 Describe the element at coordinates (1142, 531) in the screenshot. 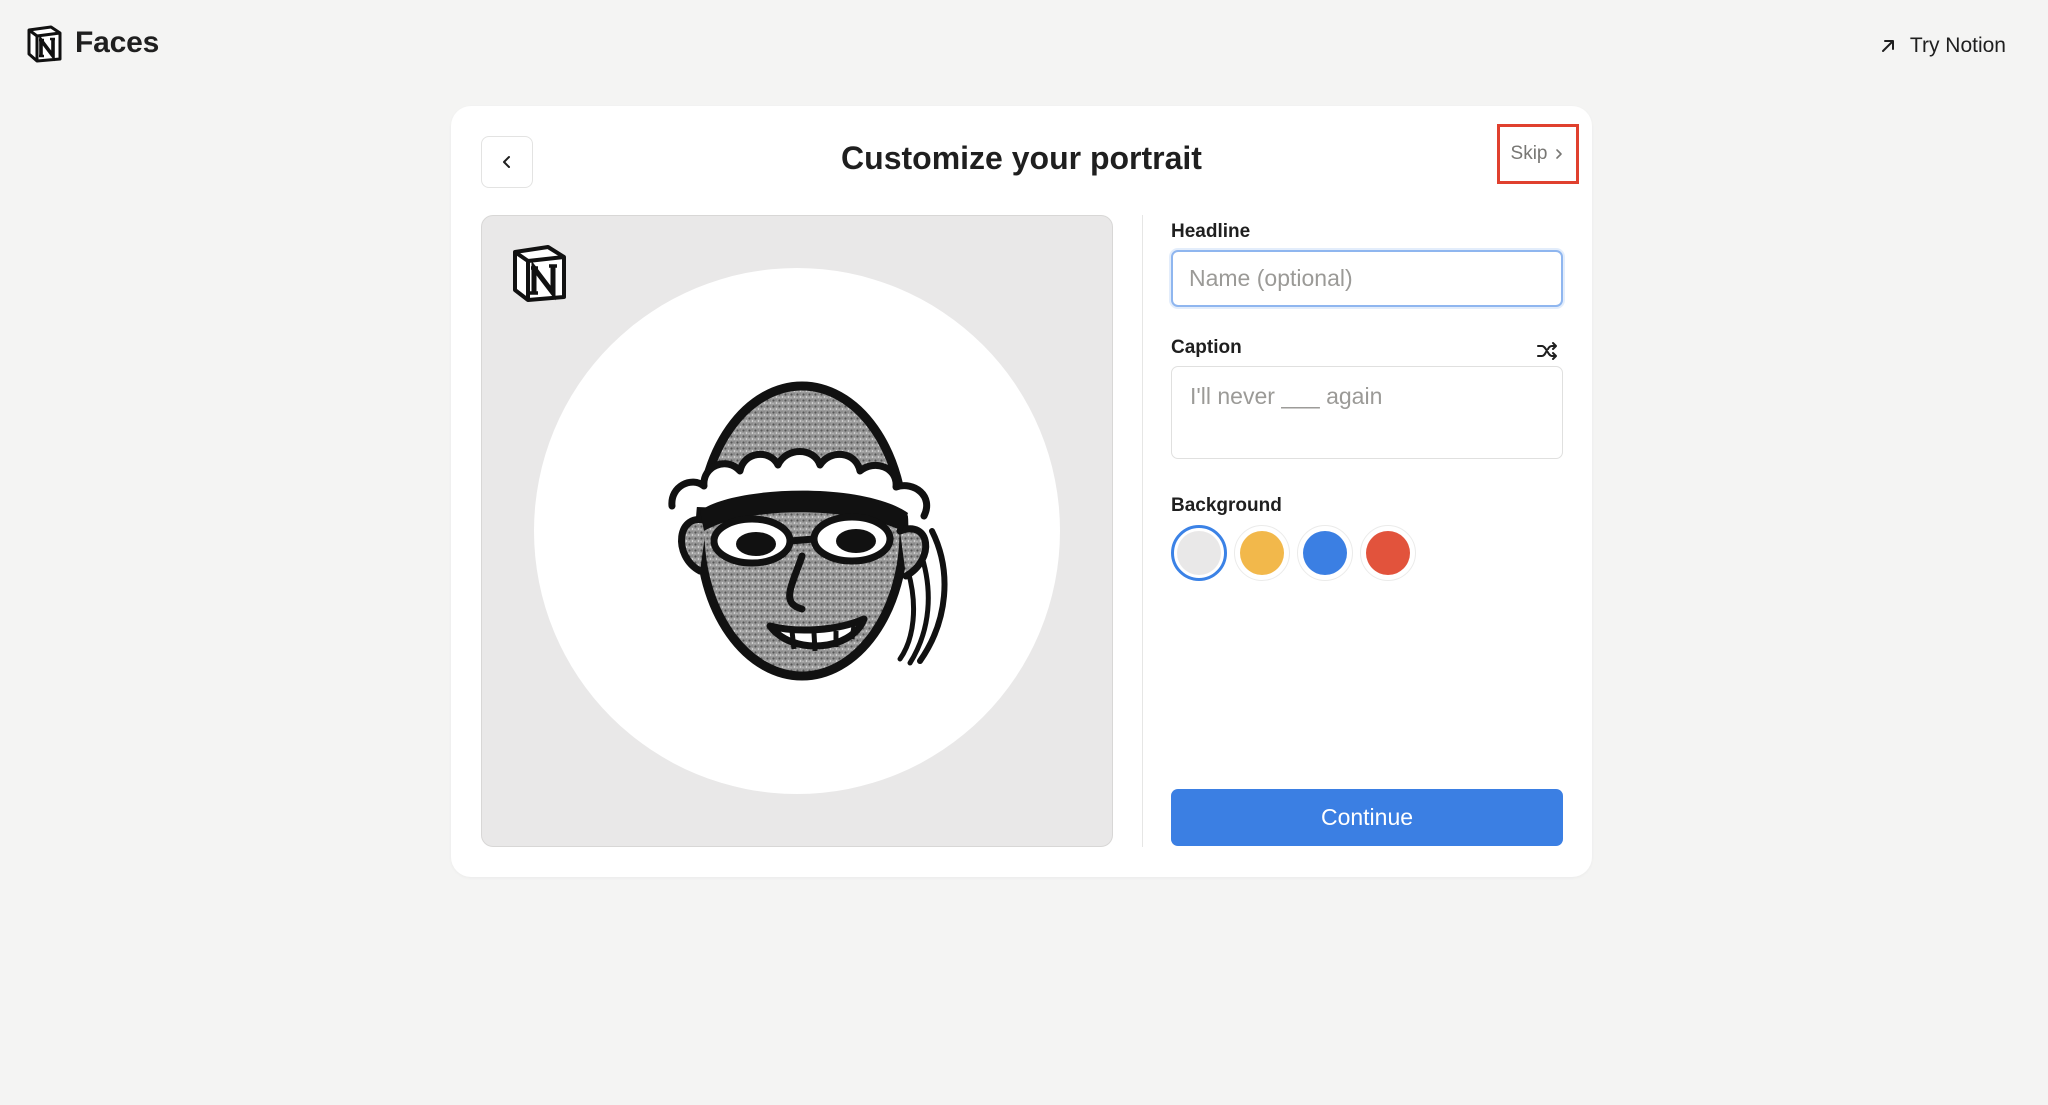

I see `panel-divider` at that location.